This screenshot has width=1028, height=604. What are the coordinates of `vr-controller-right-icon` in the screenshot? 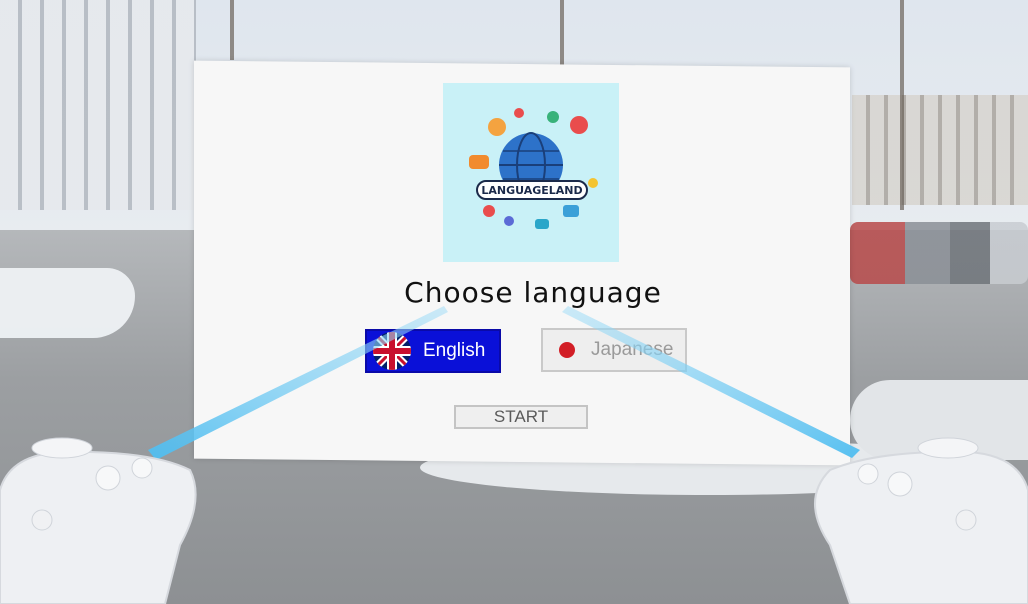 It's located at (921, 520).